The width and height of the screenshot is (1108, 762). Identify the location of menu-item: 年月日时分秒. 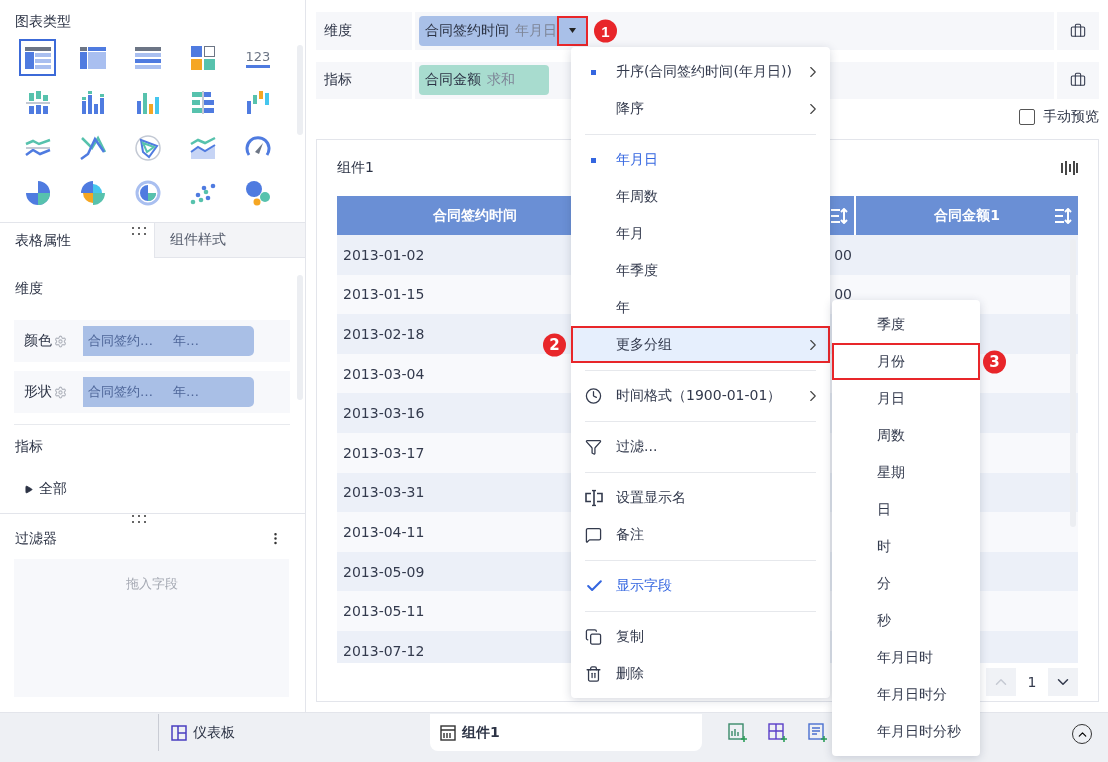
(906, 731).